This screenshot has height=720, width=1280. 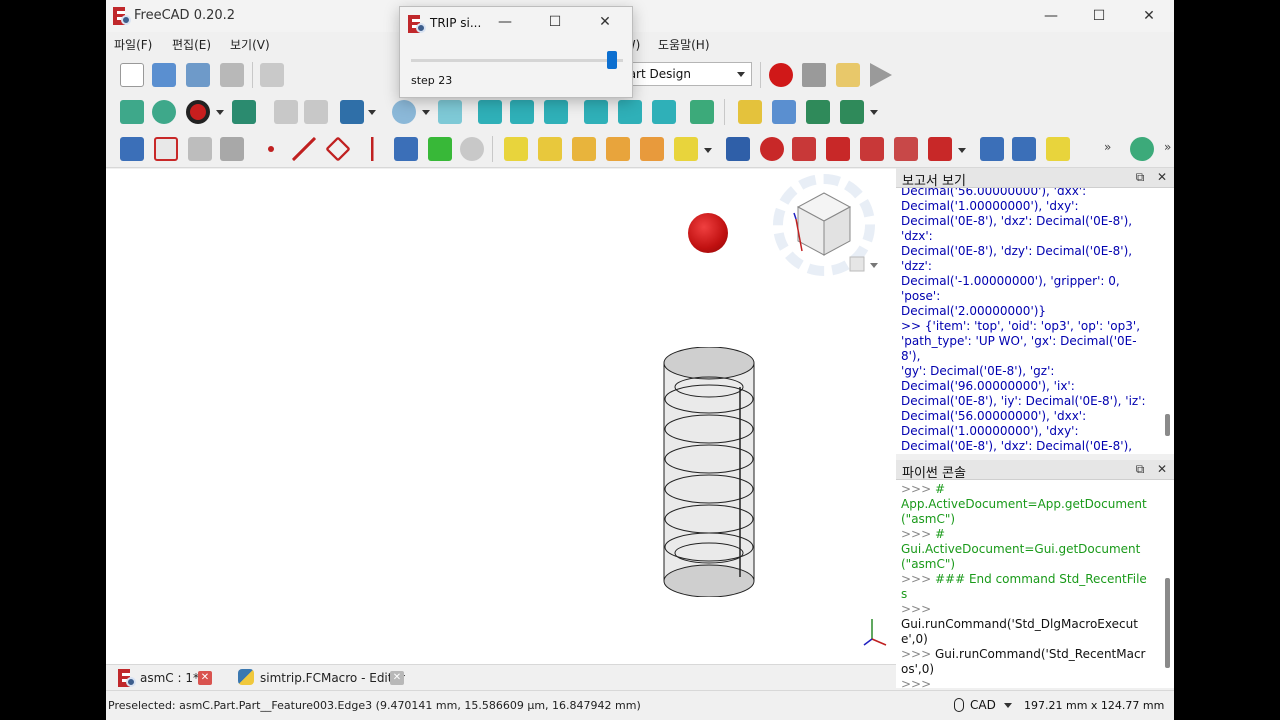 What do you see at coordinates (630, 112) in the screenshot?
I see `bottom-view-icon` at bounding box center [630, 112].